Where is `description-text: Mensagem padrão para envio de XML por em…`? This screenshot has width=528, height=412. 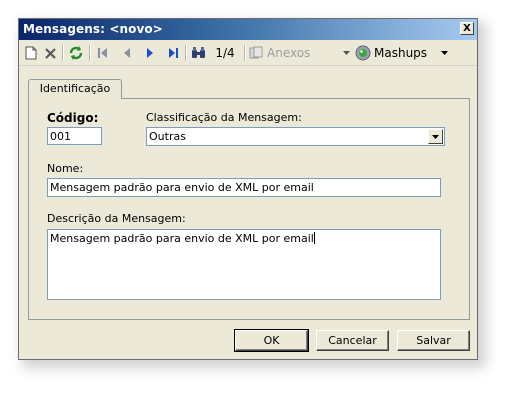 description-text: Mensagem padrão para envio de XML por em… is located at coordinates (182, 238).